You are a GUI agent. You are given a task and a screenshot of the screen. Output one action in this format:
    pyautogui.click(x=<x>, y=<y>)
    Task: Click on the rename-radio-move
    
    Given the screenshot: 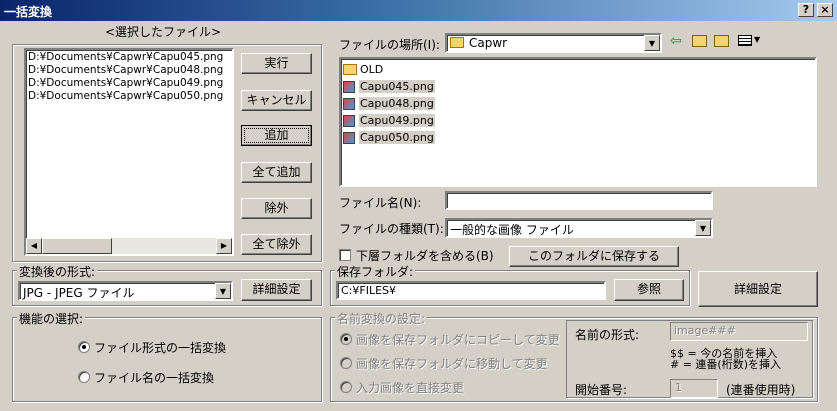 What is the action you would take?
    pyautogui.click(x=346, y=363)
    